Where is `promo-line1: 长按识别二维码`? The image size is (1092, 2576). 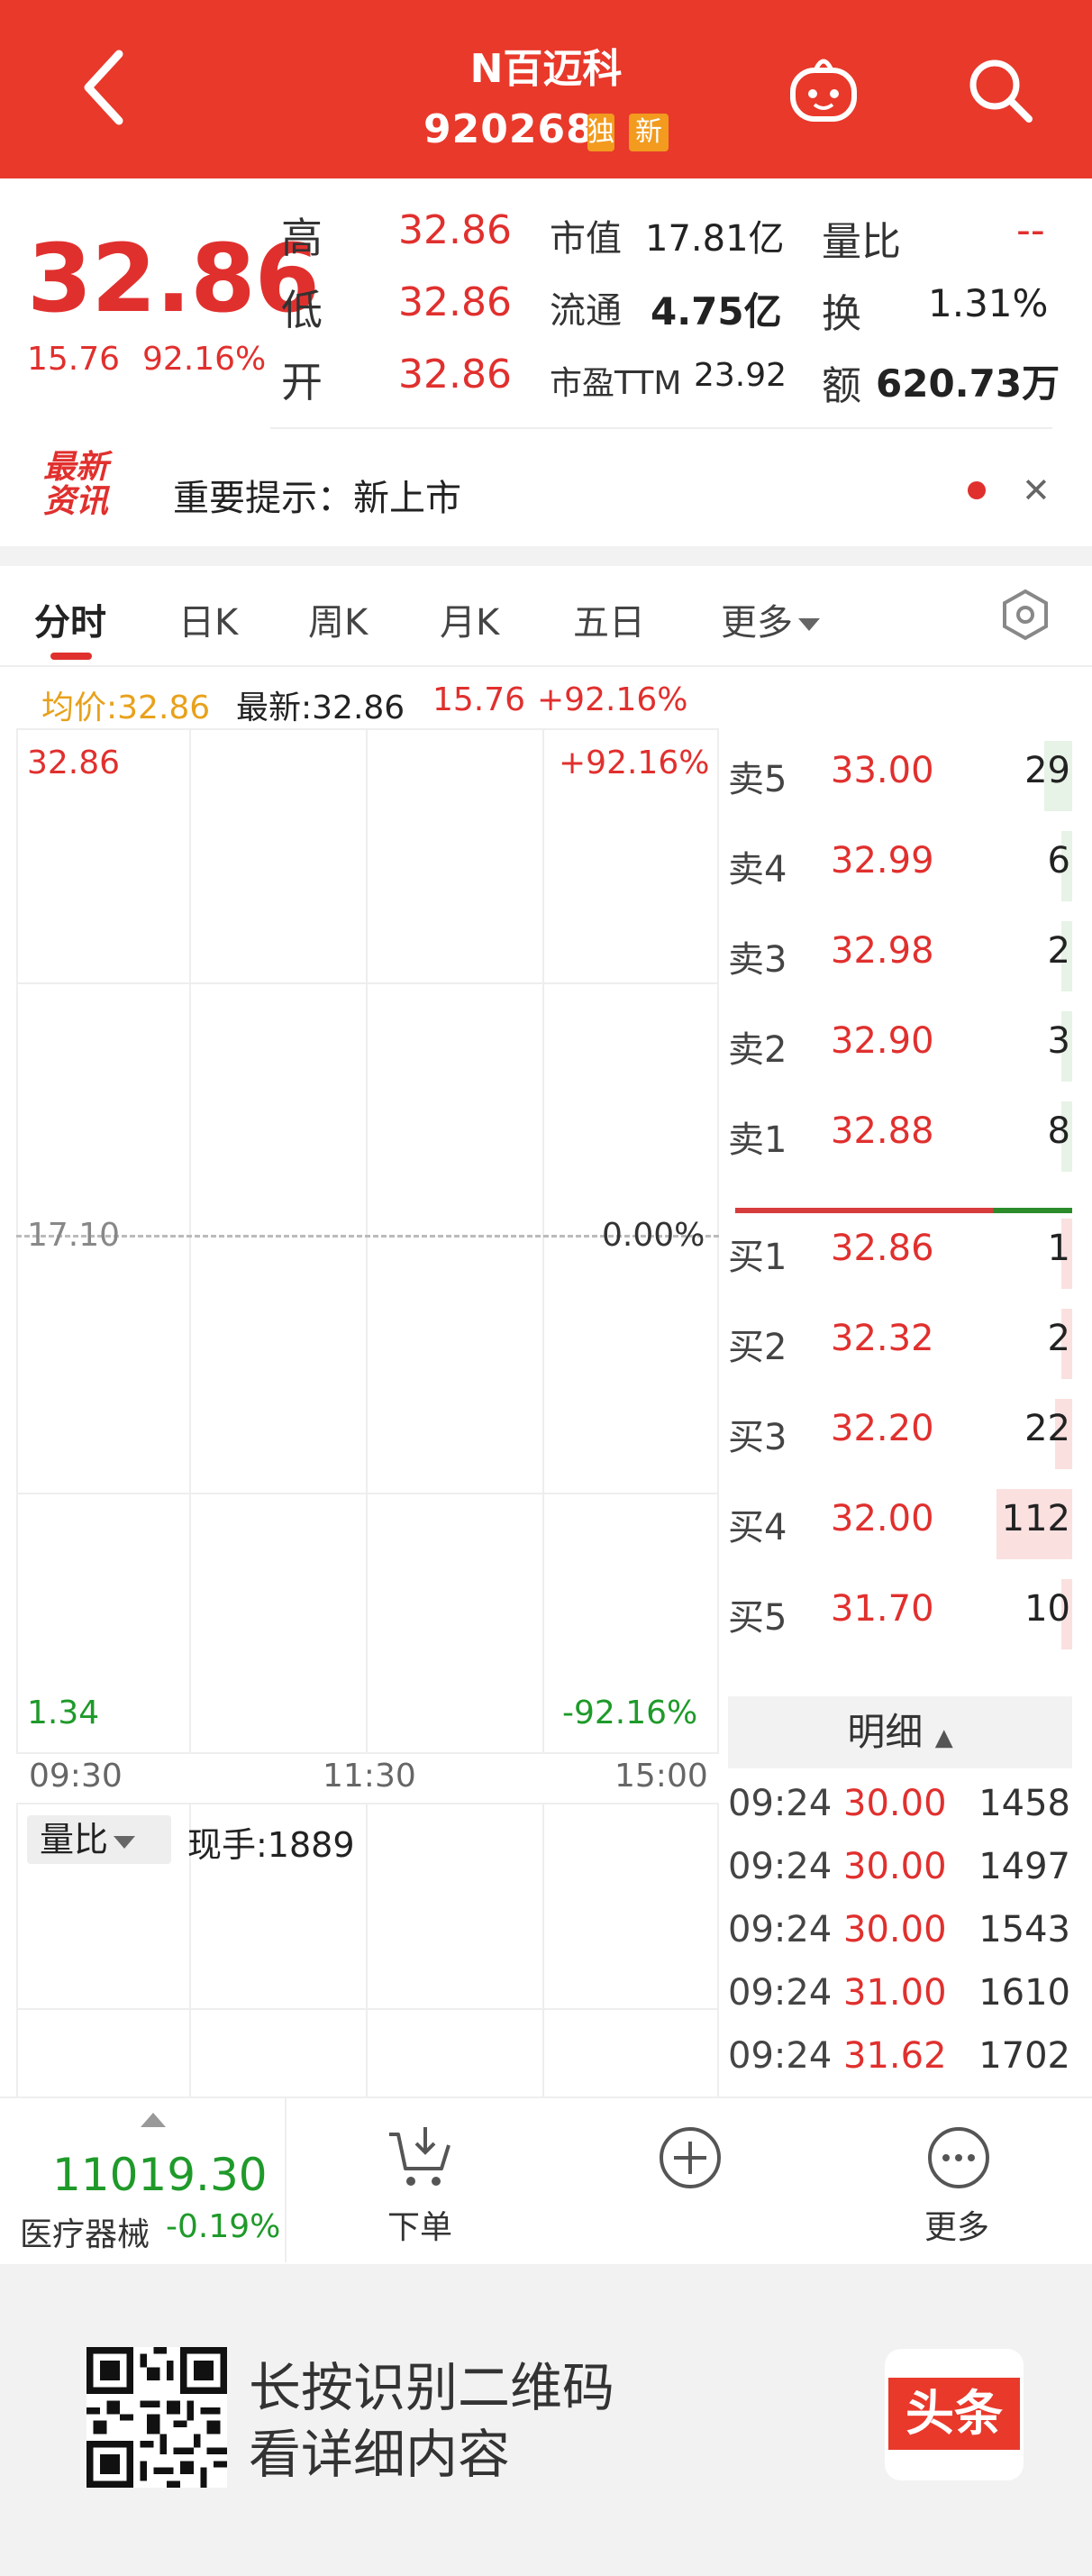
promo-line1: 长按识别二维码 is located at coordinates (432, 2387).